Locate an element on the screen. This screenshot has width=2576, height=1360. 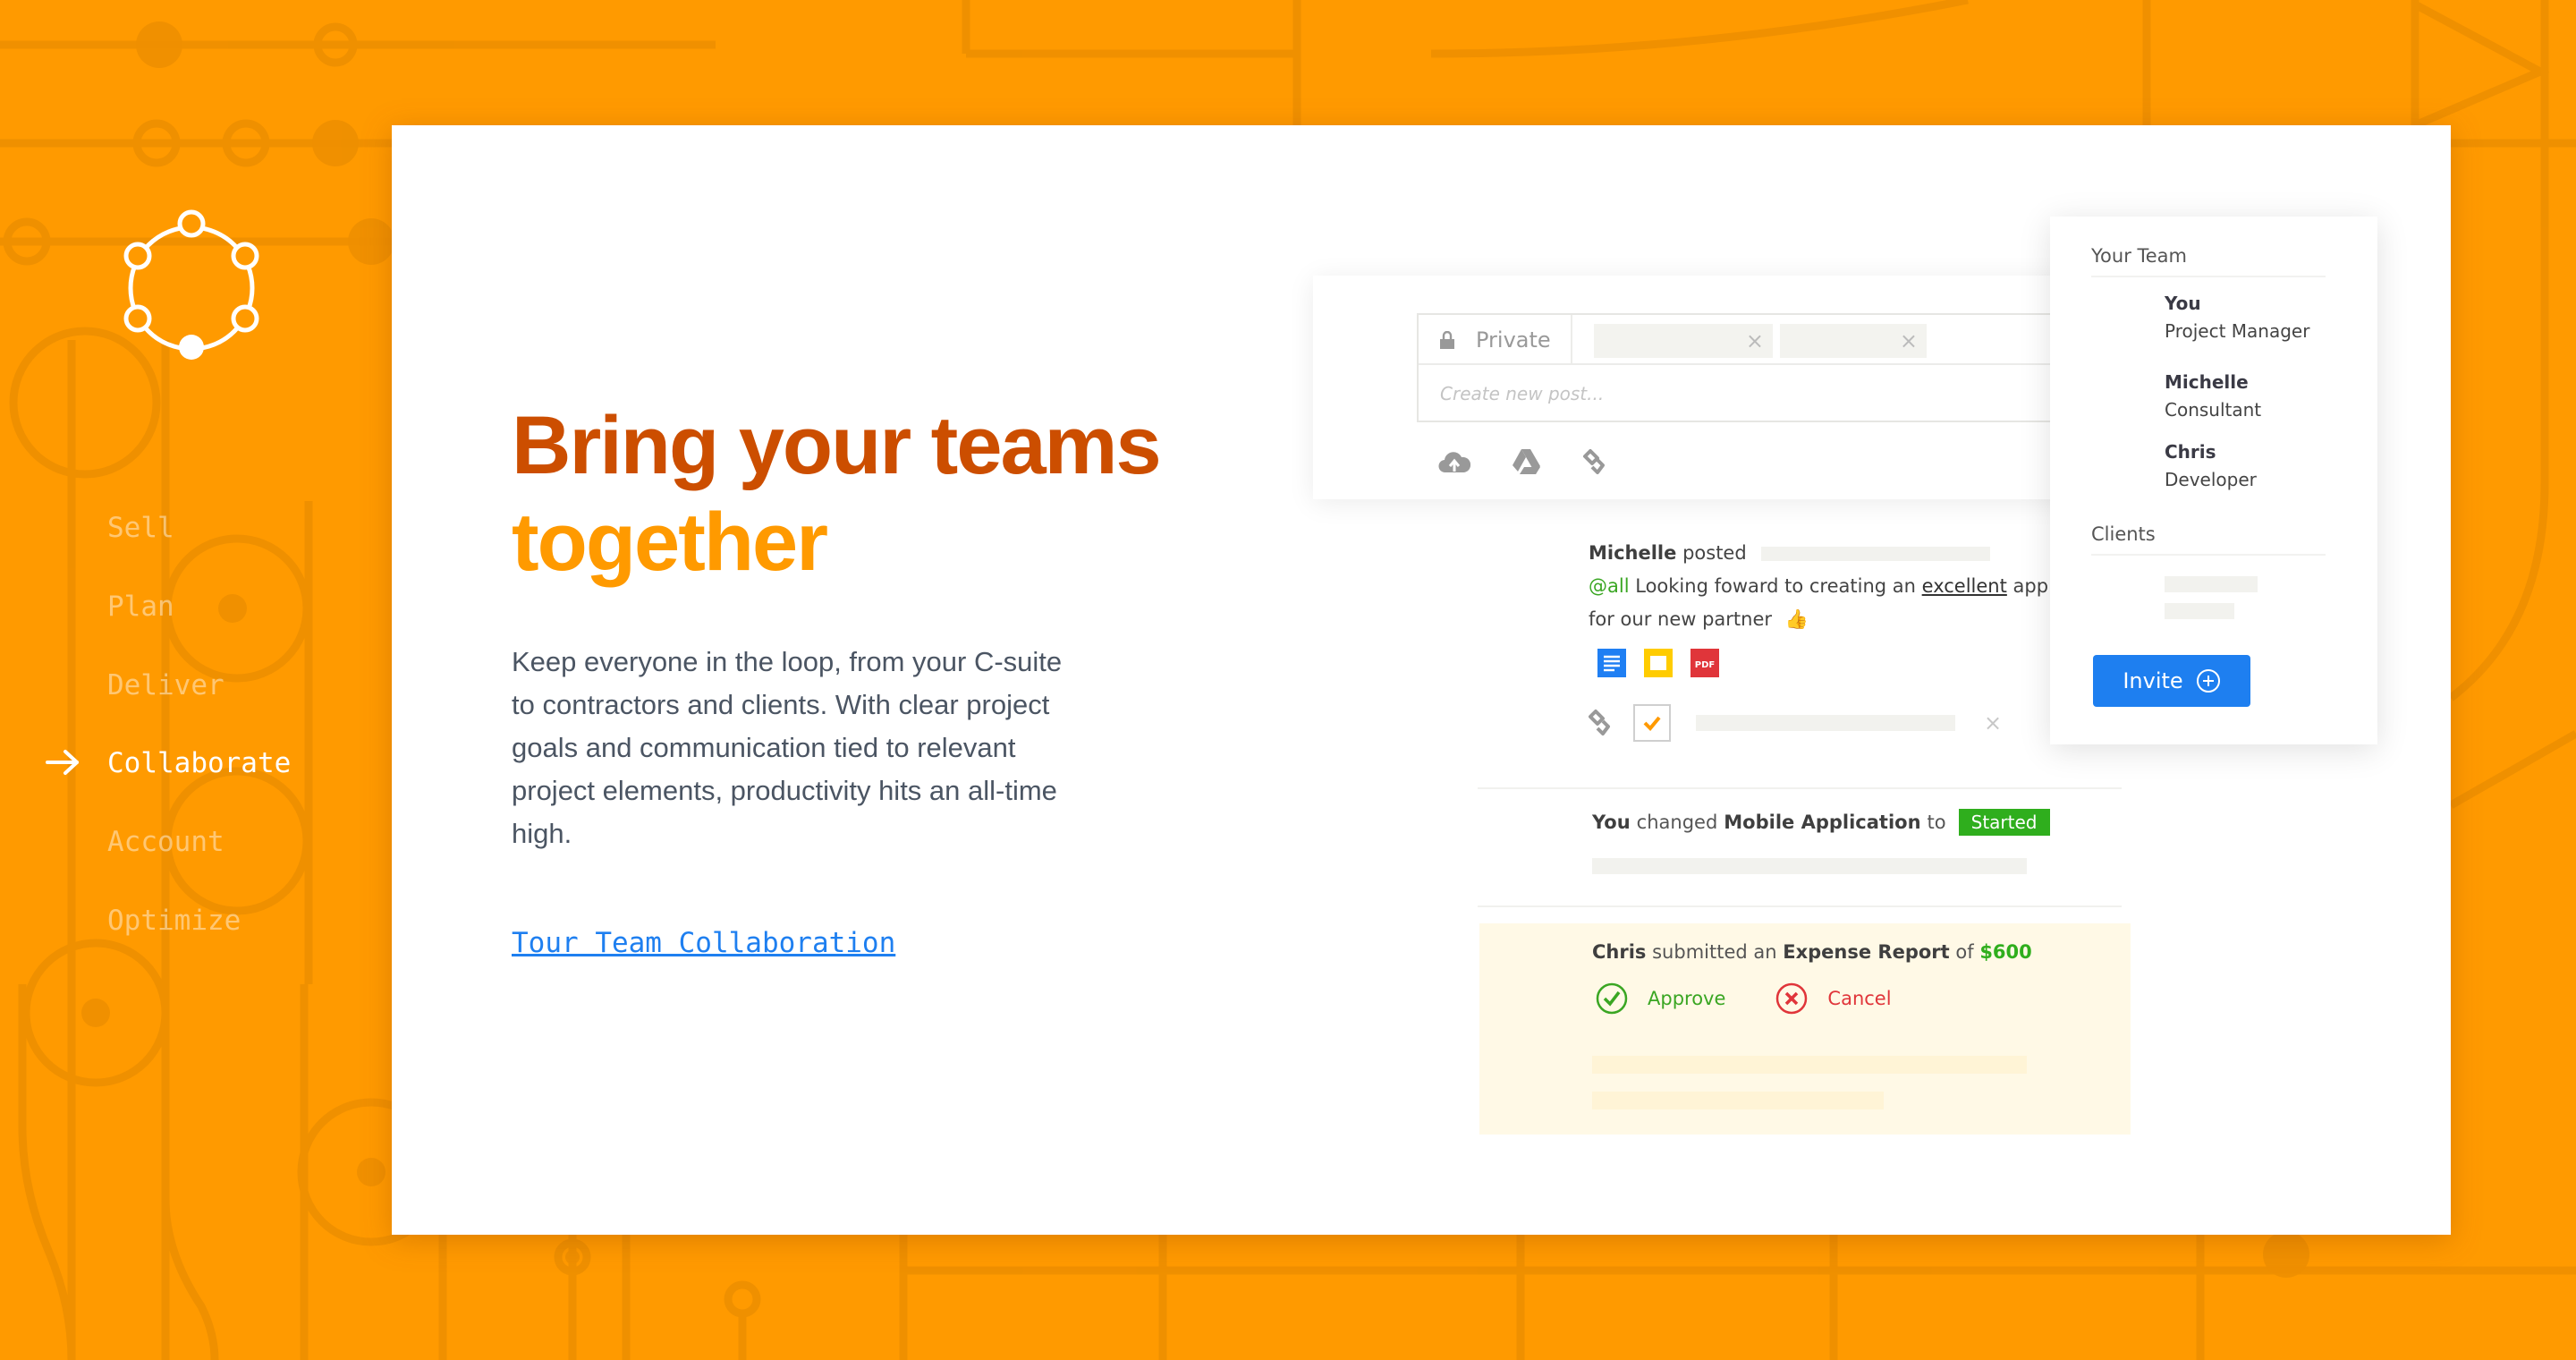
nav-item-sell: Sell is located at coordinates (241, 528).